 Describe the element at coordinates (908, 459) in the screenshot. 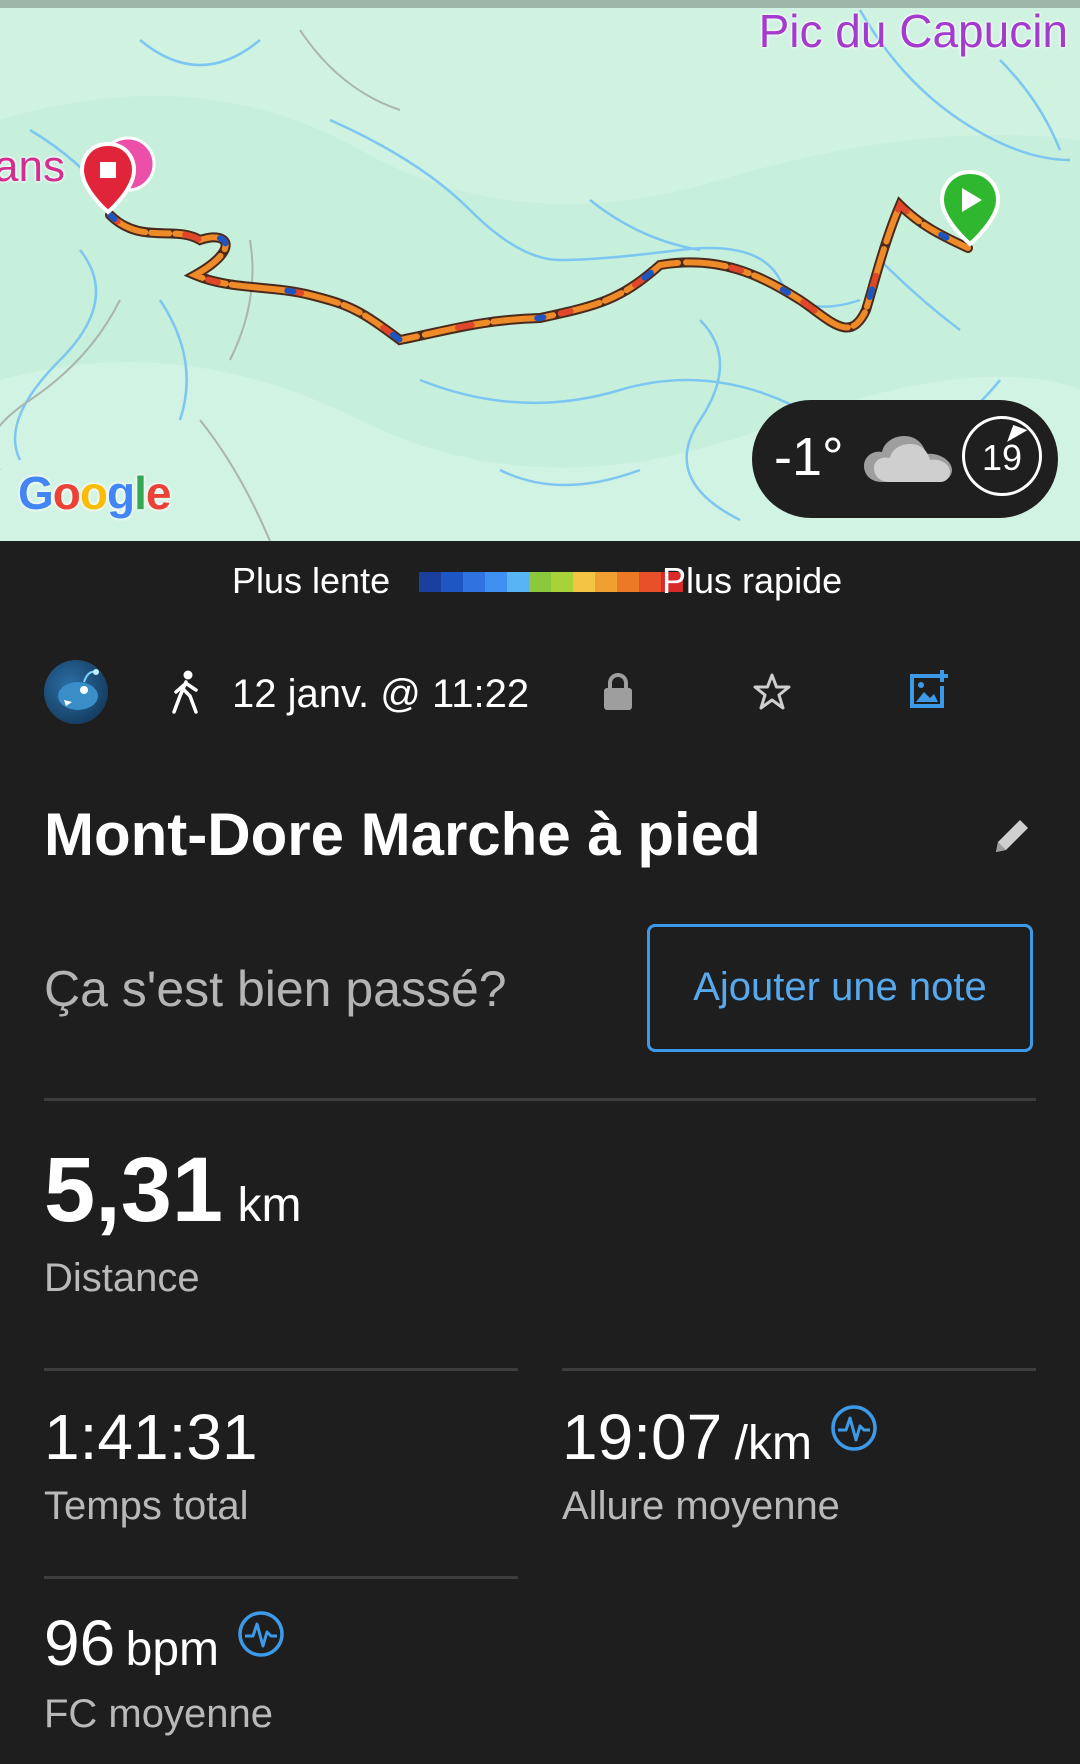

I see `cloud-icon` at that location.